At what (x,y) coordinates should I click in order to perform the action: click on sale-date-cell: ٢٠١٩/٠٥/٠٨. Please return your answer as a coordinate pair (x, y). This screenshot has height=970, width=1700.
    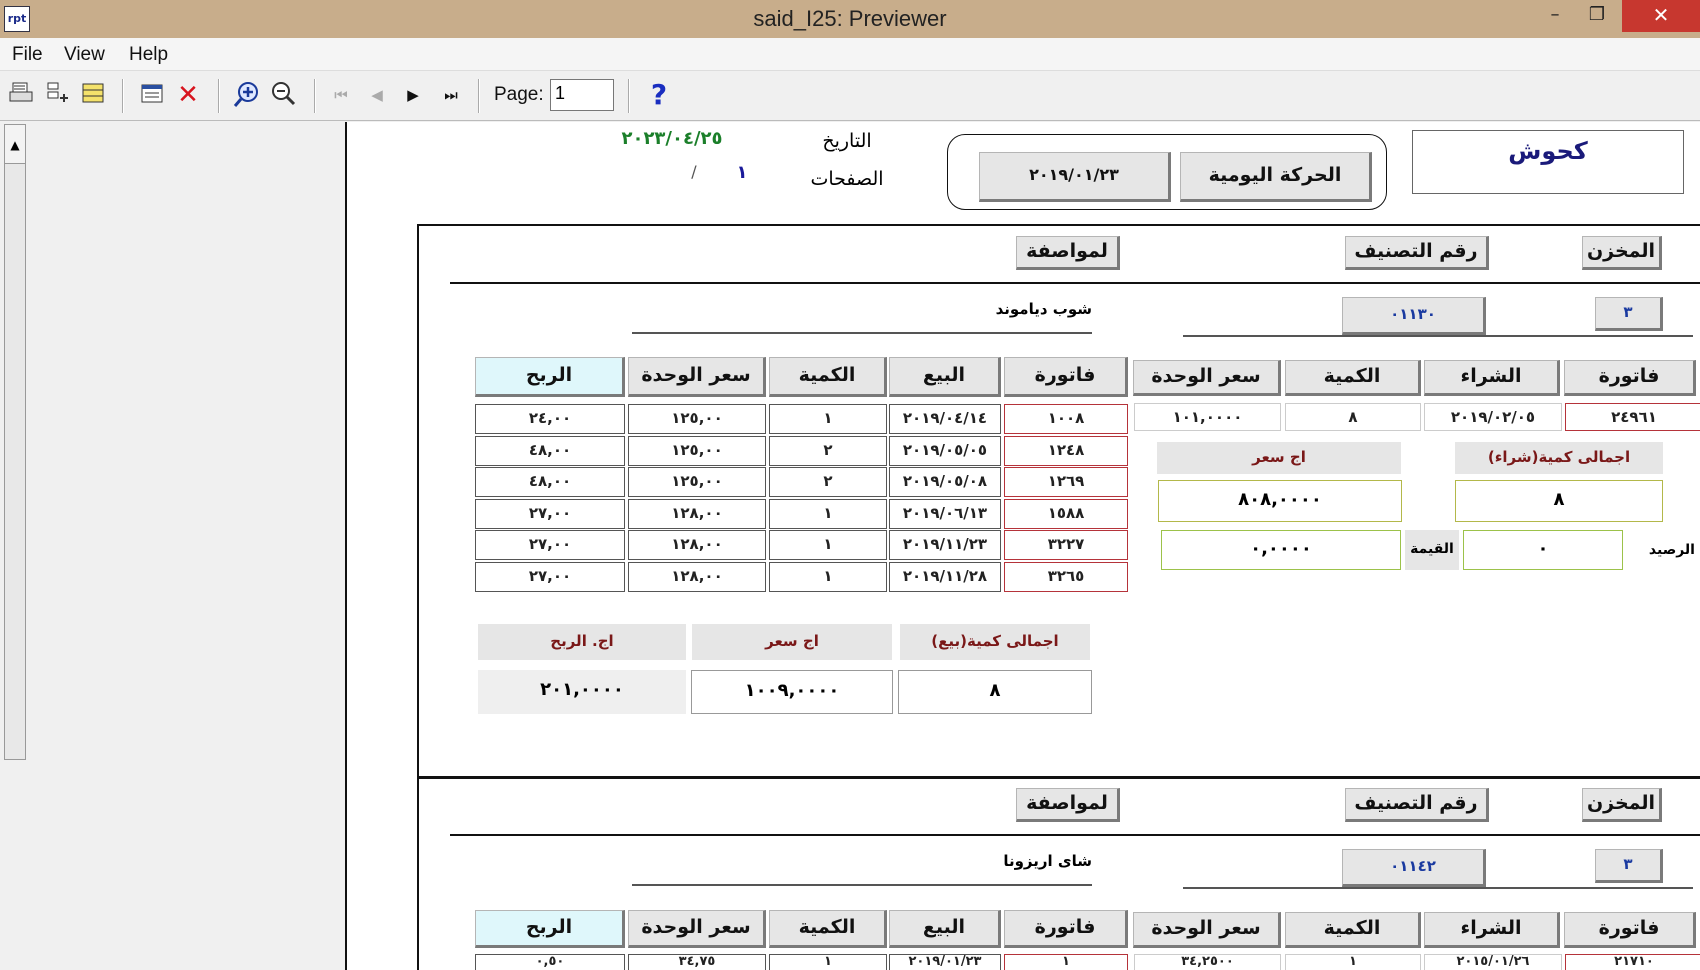
    Looking at the image, I should click on (945, 482).